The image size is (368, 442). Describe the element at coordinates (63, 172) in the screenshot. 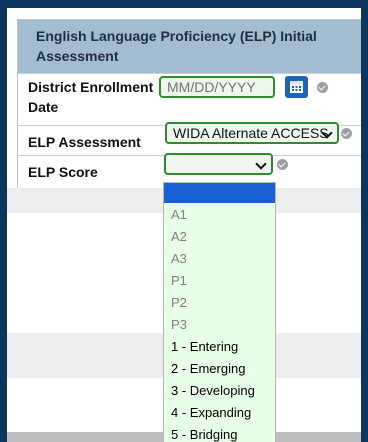

I see `elp-score-label: ELP Score` at that location.